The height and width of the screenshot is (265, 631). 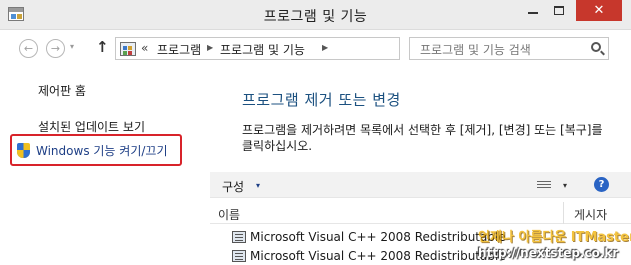 What do you see at coordinates (62, 90) in the screenshot?
I see `sidebar-link-control-panel-home: 제어판 홈` at bounding box center [62, 90].